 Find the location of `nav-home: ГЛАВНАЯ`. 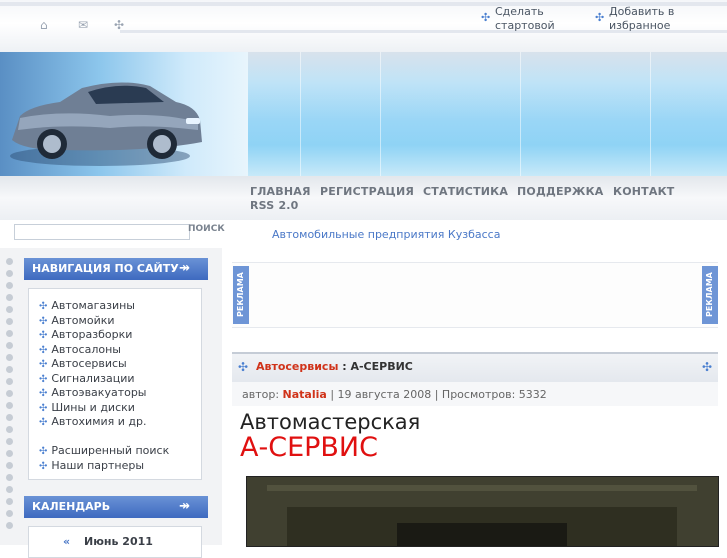

nav-home: ГЛАВНАЯ is located at coordinates (280, 191).